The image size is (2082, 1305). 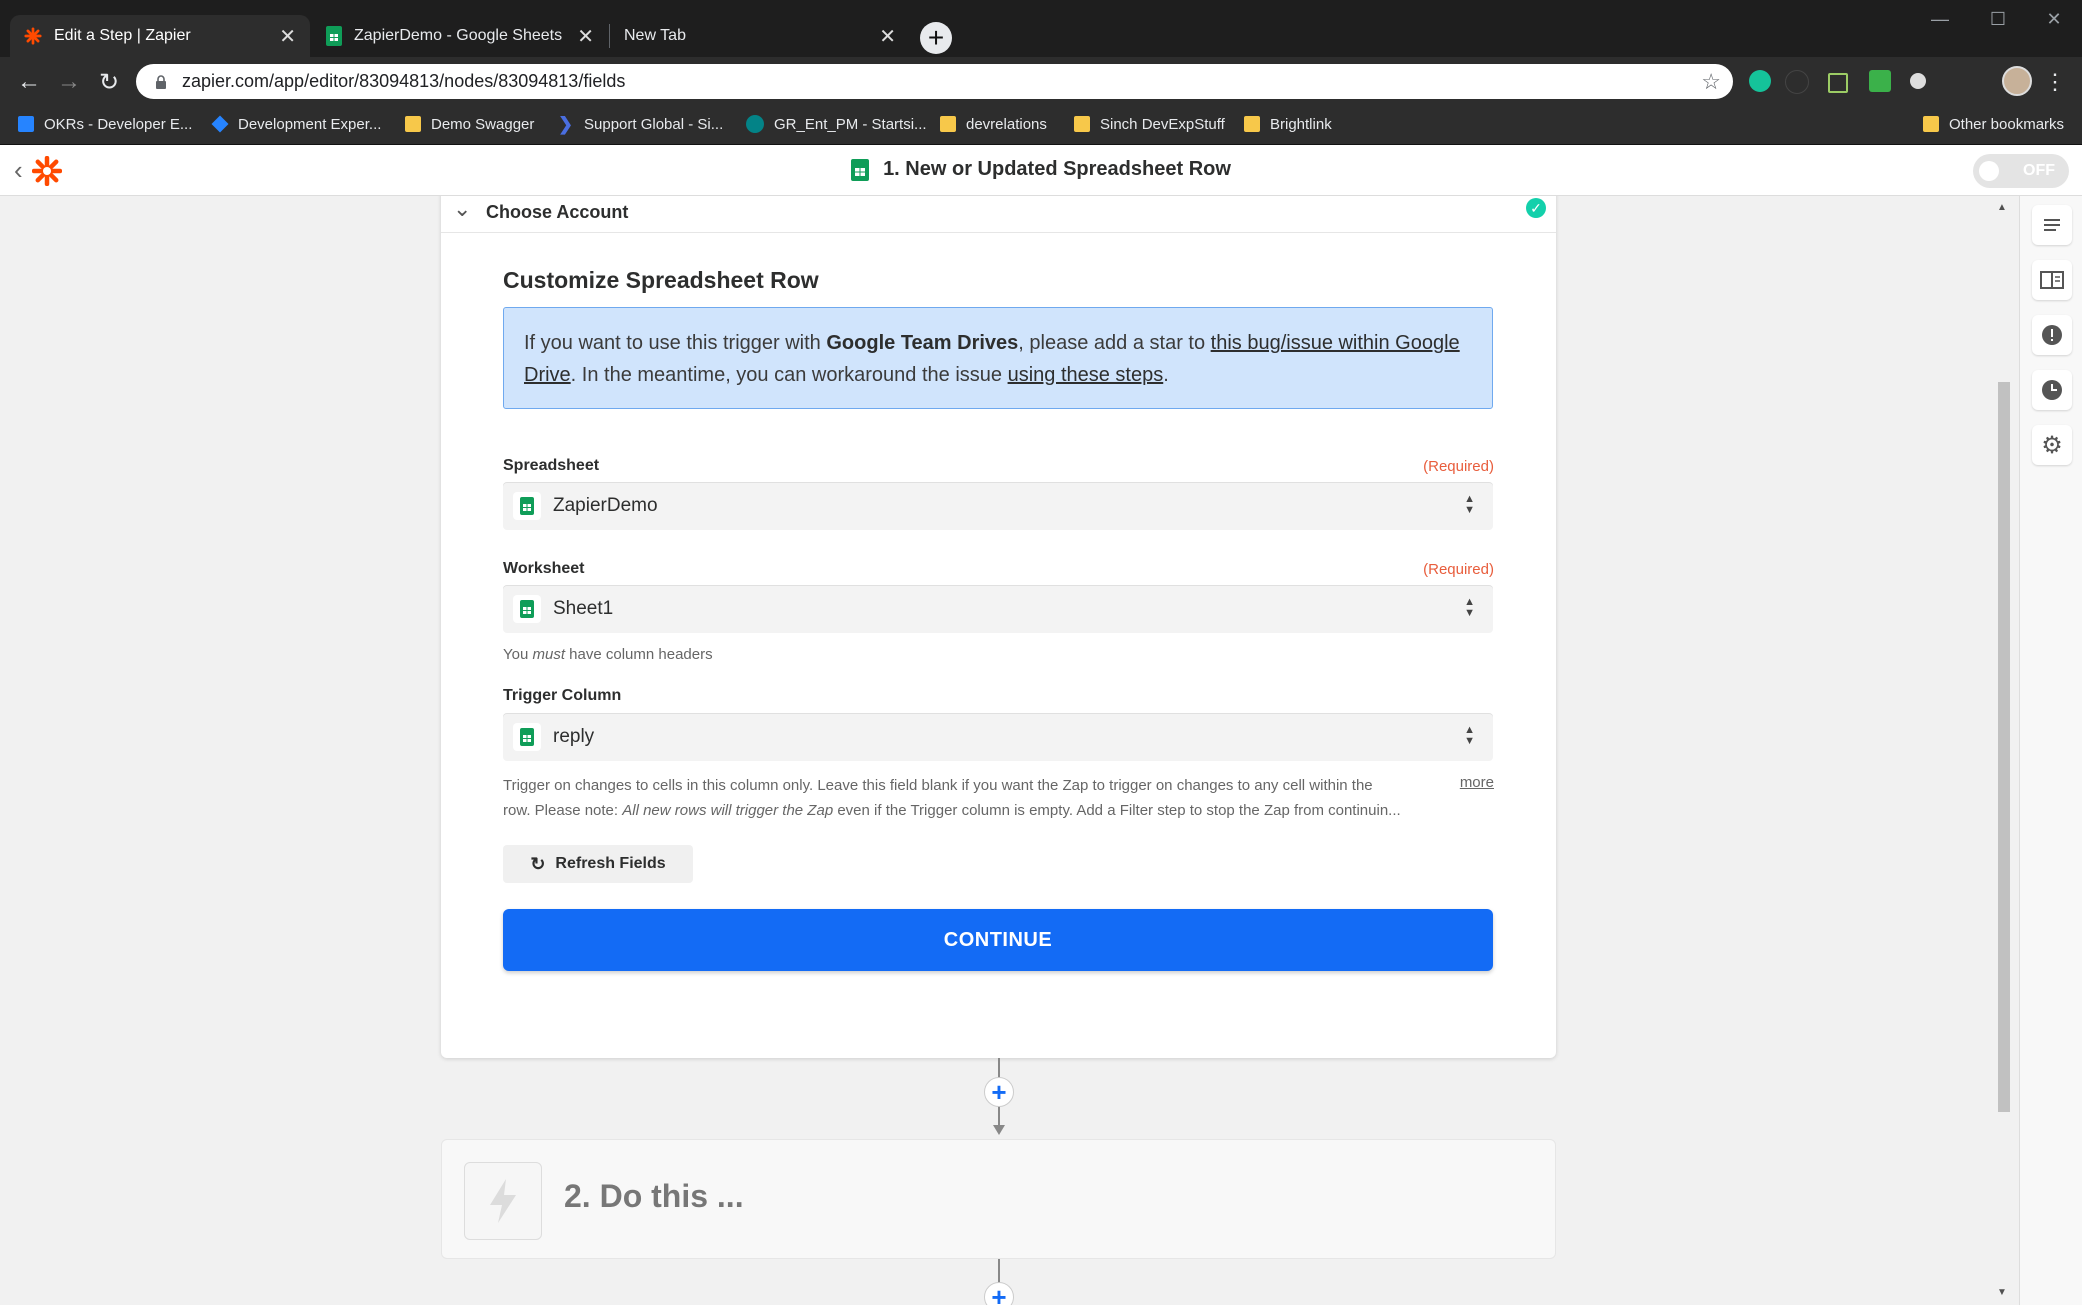 I want to click on forward-icon: →, so click(x=69, y=82).